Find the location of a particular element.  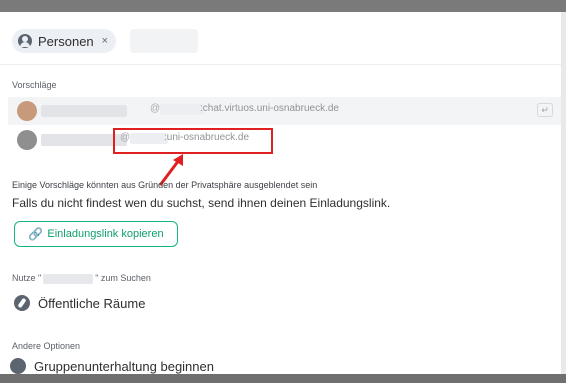

filter-bar: Personen × is located at coordinates (280, 38).